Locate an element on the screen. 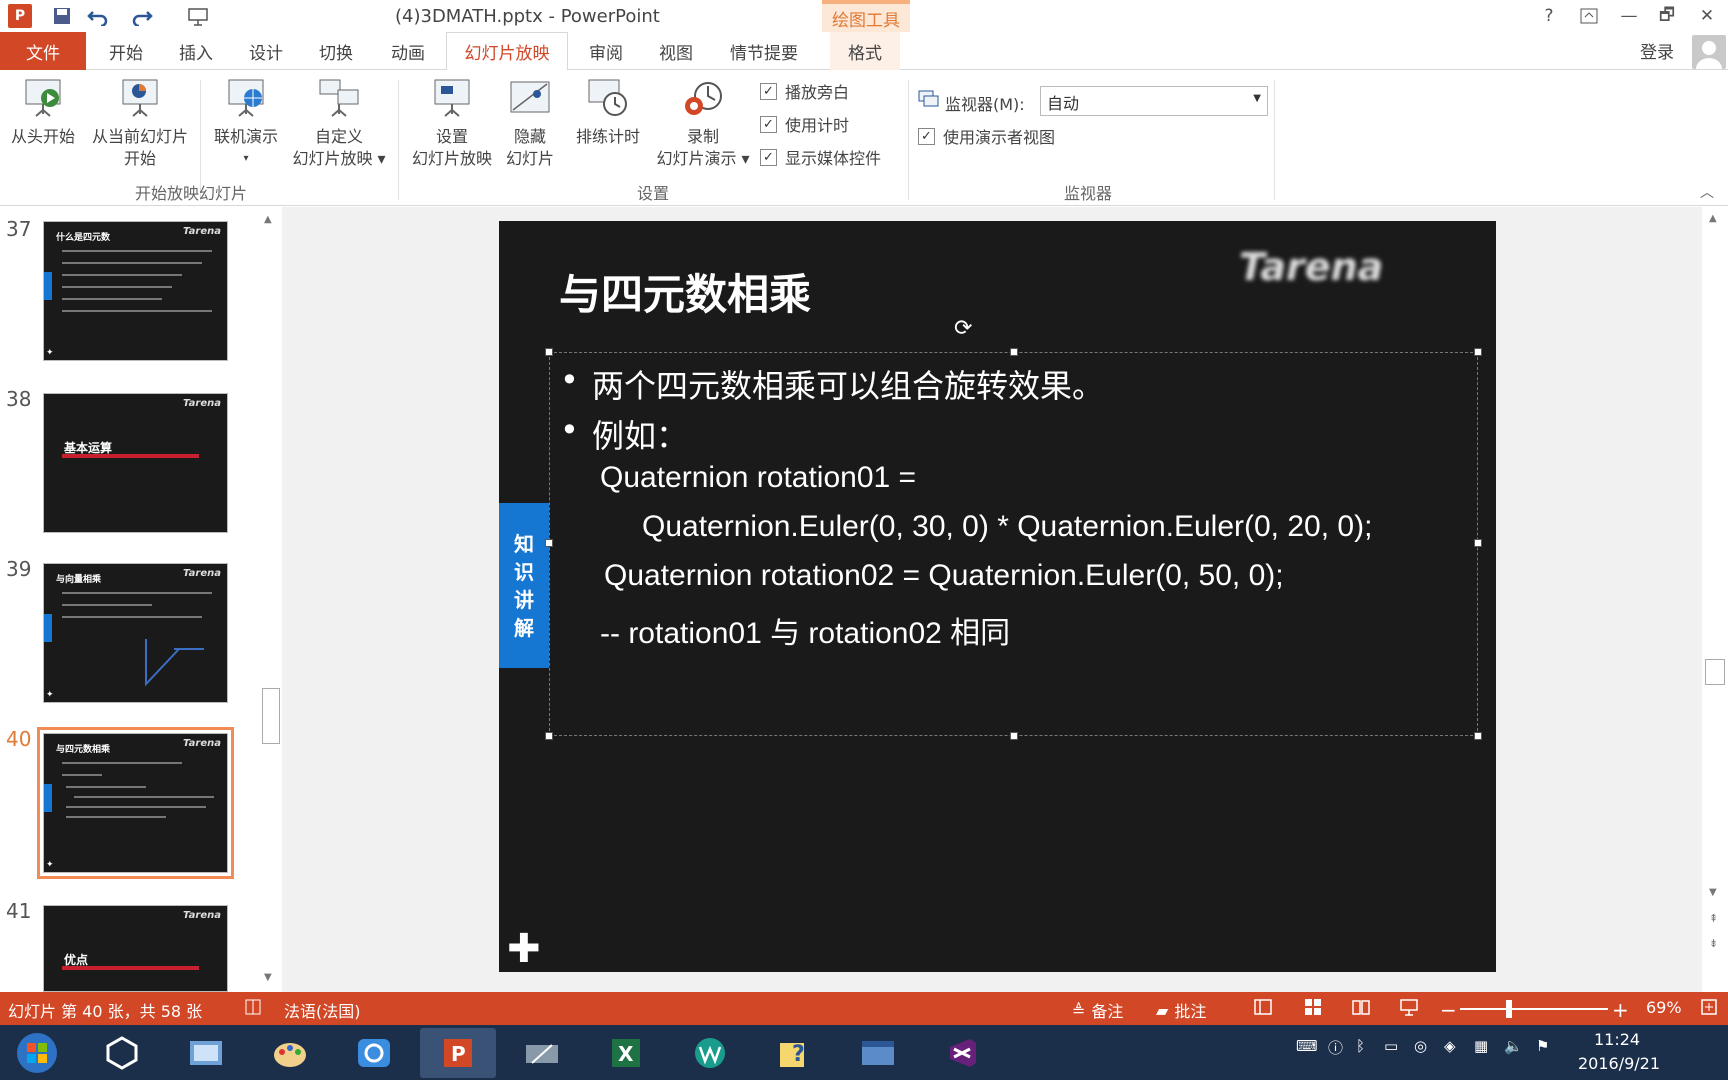  tab-animations: 动画 is located at coordinates (408, 51).